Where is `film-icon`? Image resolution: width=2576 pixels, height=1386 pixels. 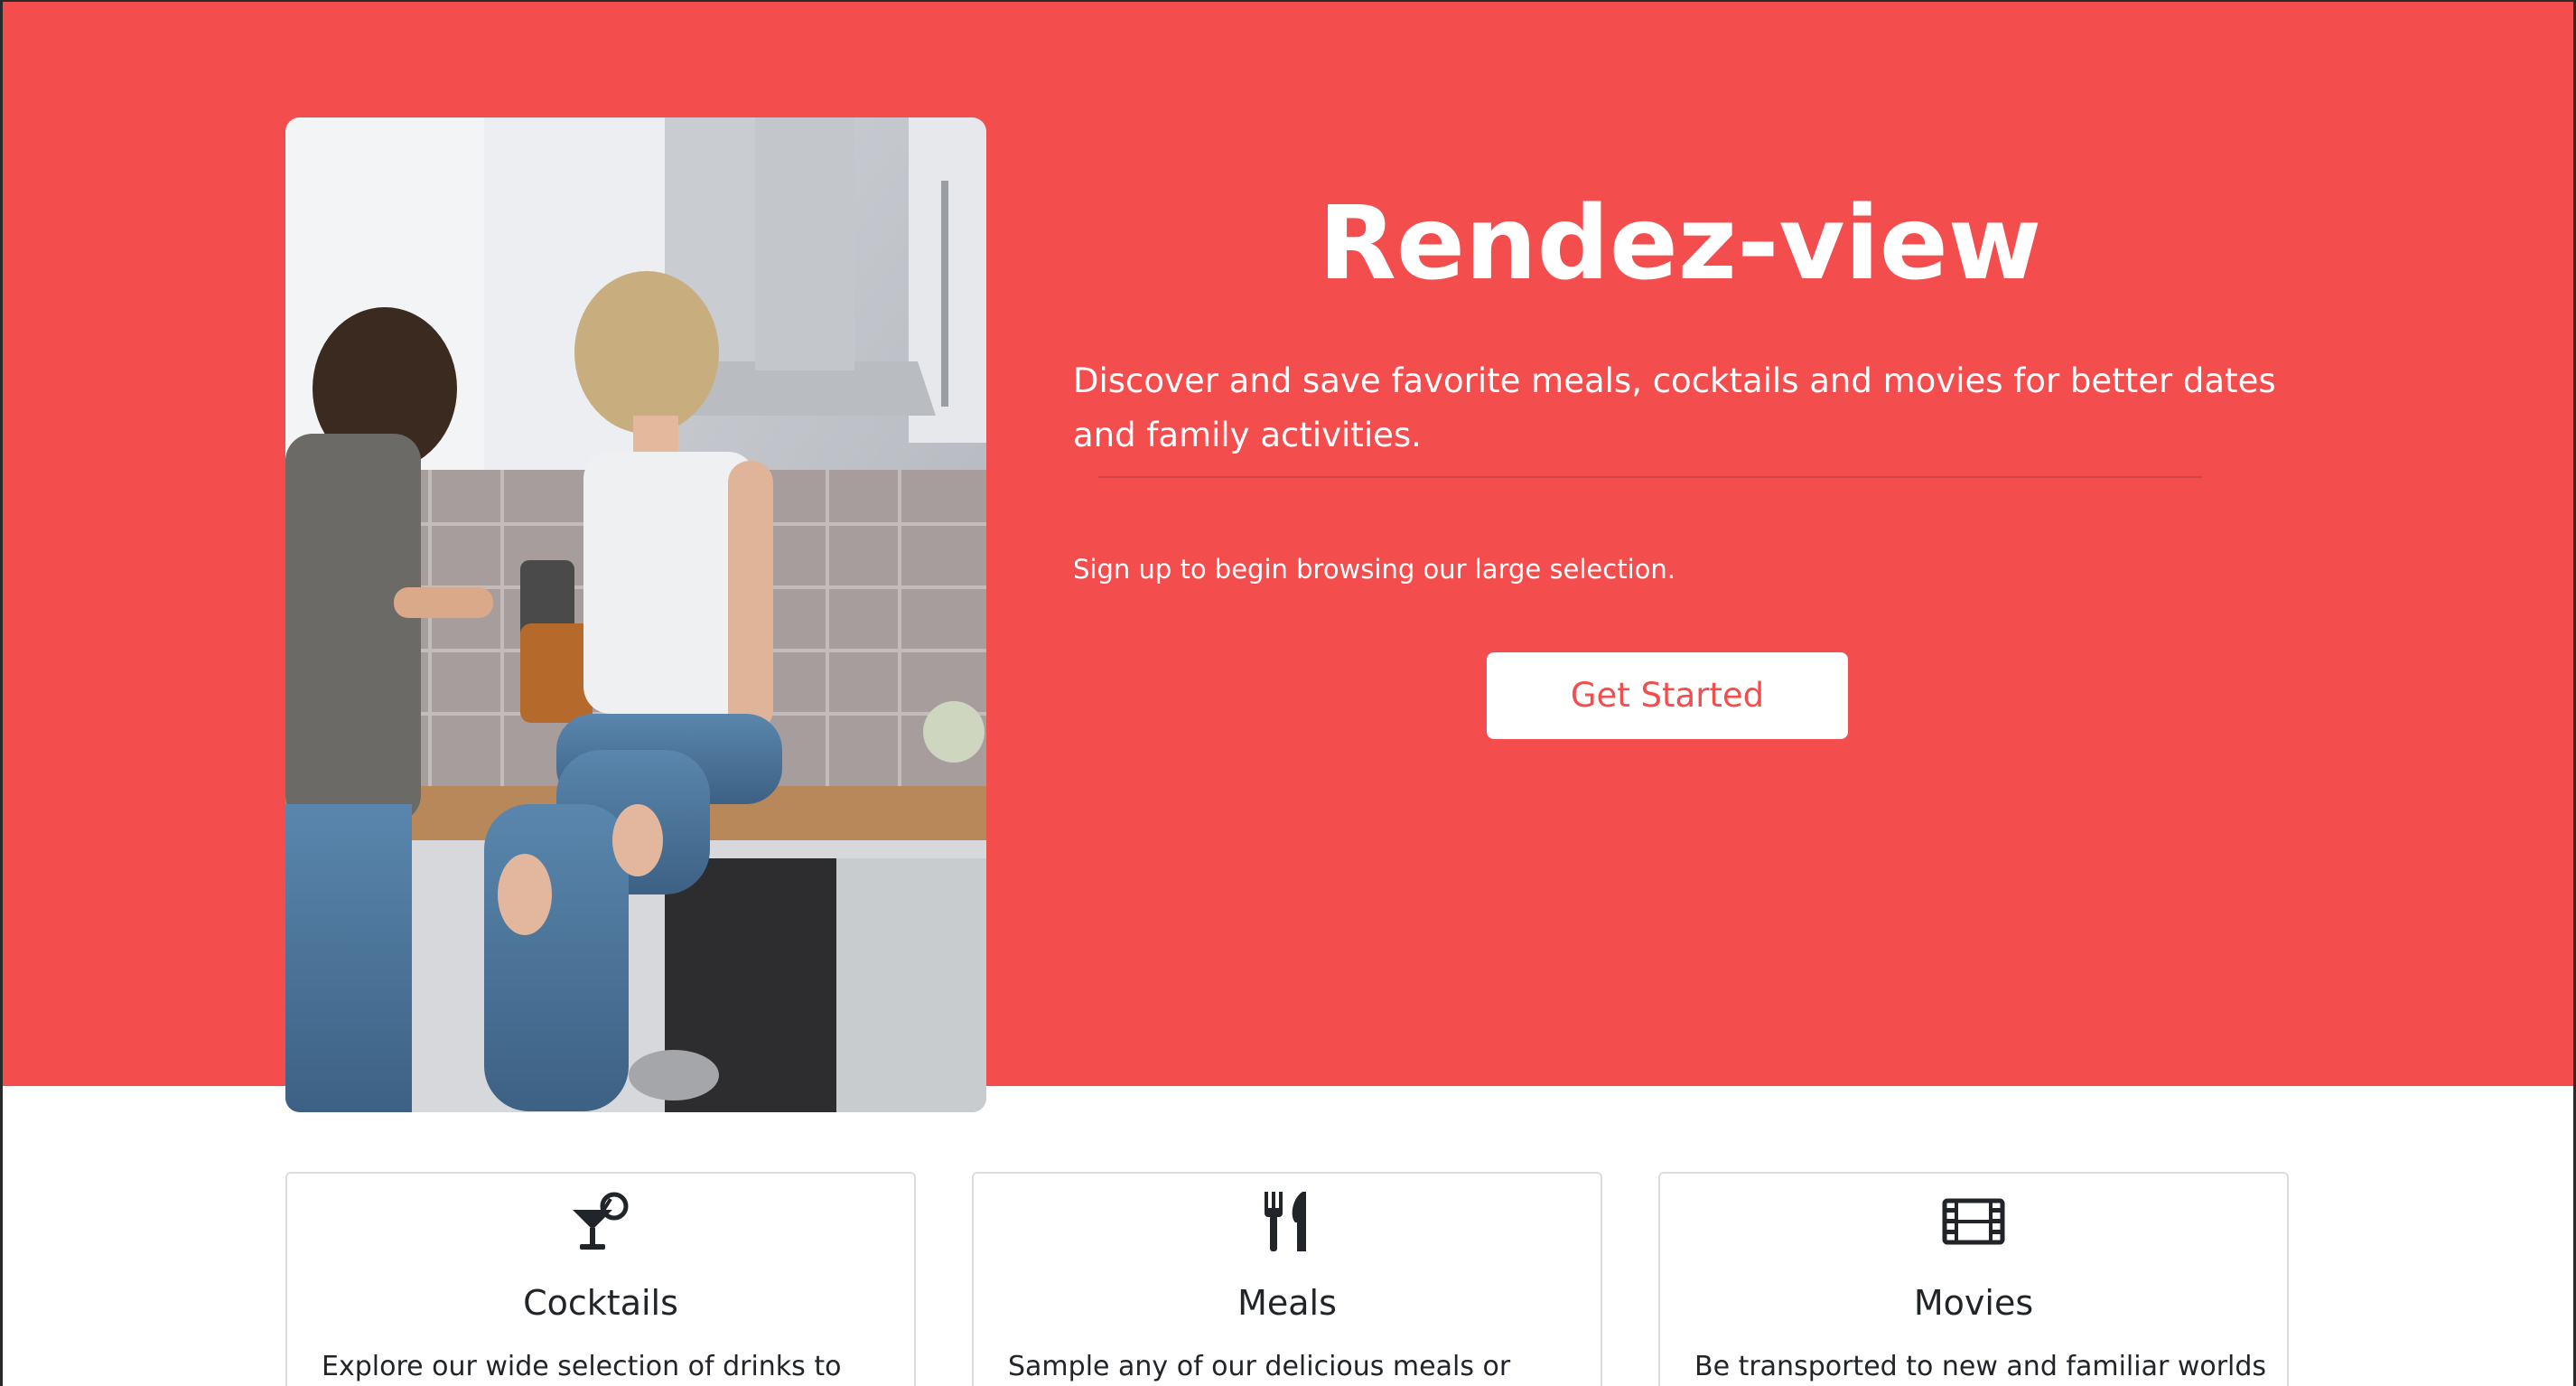 film-icon is located at coordinates (1974, 1222).